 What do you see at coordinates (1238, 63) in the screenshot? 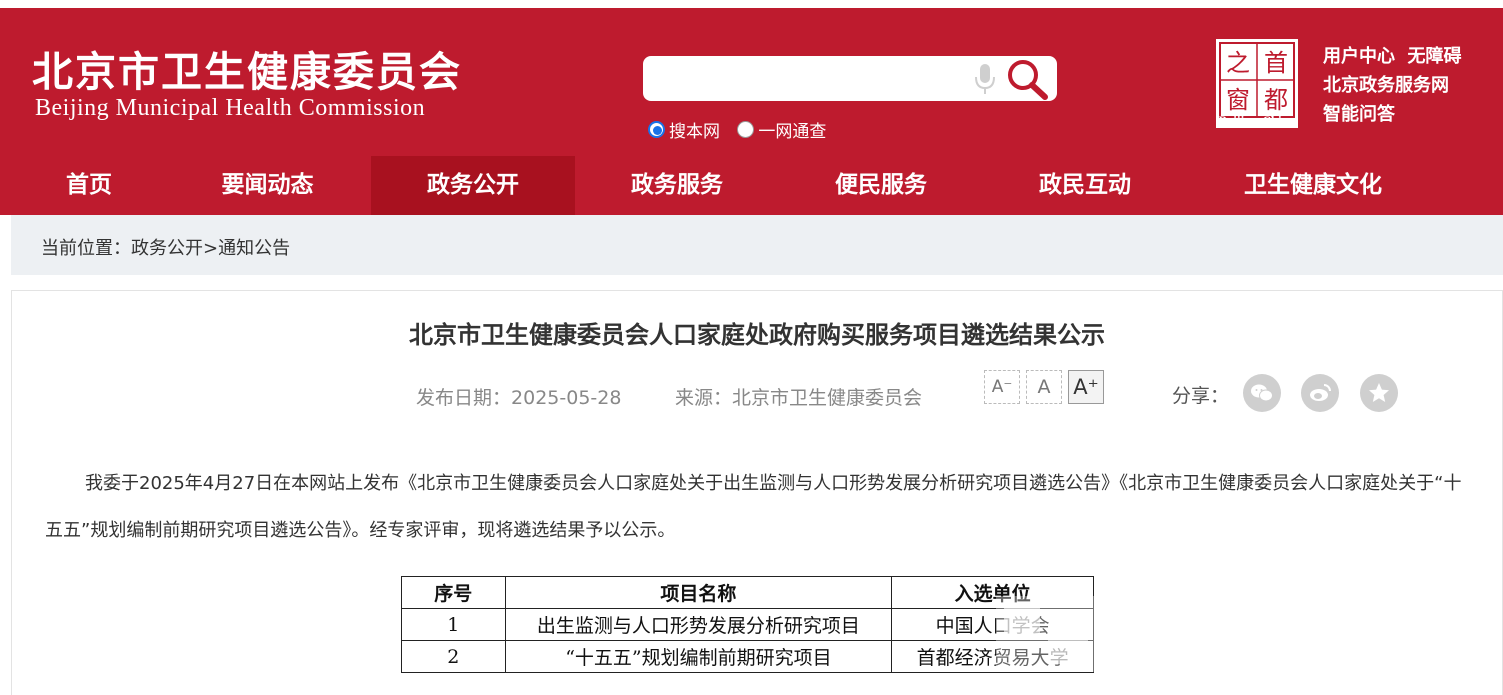
I see `svg-text: 之` at bounding box center [1238, 63].